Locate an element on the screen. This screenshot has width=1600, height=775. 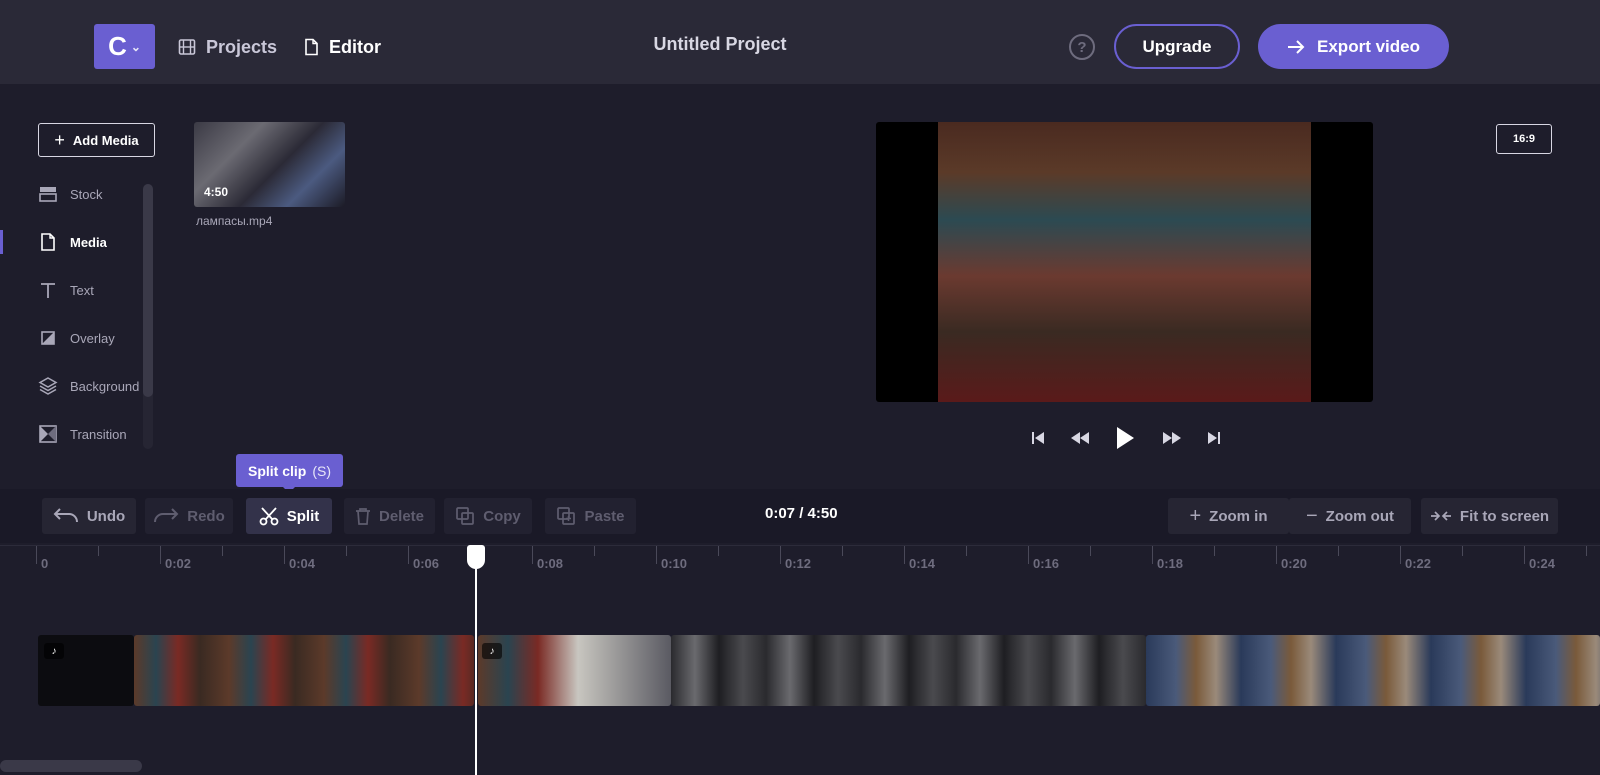
text-icon is located at coordinates (48, 290).